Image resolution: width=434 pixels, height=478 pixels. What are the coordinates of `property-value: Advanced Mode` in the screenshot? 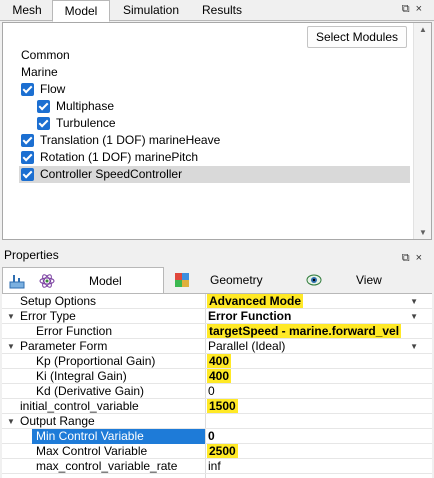 It's located at (255, 301).